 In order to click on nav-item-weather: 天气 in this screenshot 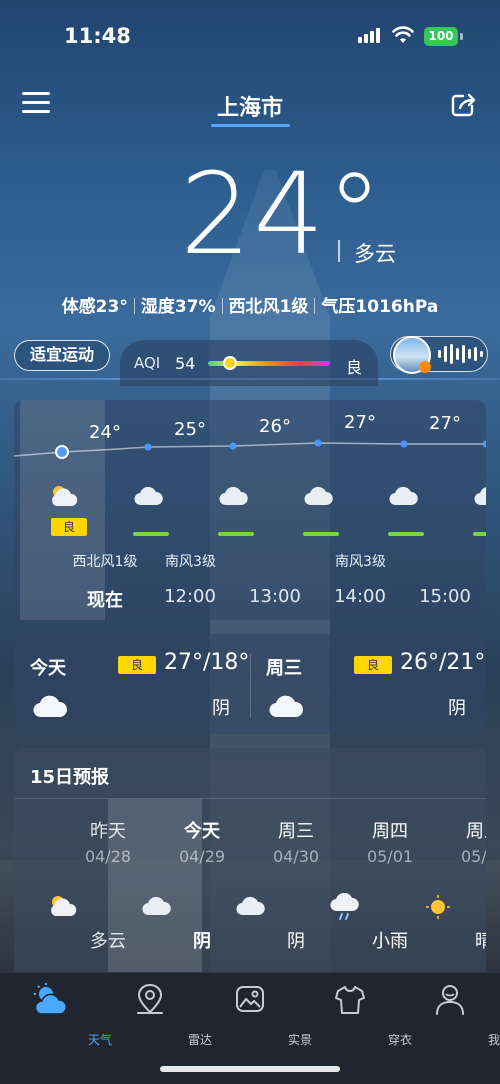, I will do `click(56, 1015)`.